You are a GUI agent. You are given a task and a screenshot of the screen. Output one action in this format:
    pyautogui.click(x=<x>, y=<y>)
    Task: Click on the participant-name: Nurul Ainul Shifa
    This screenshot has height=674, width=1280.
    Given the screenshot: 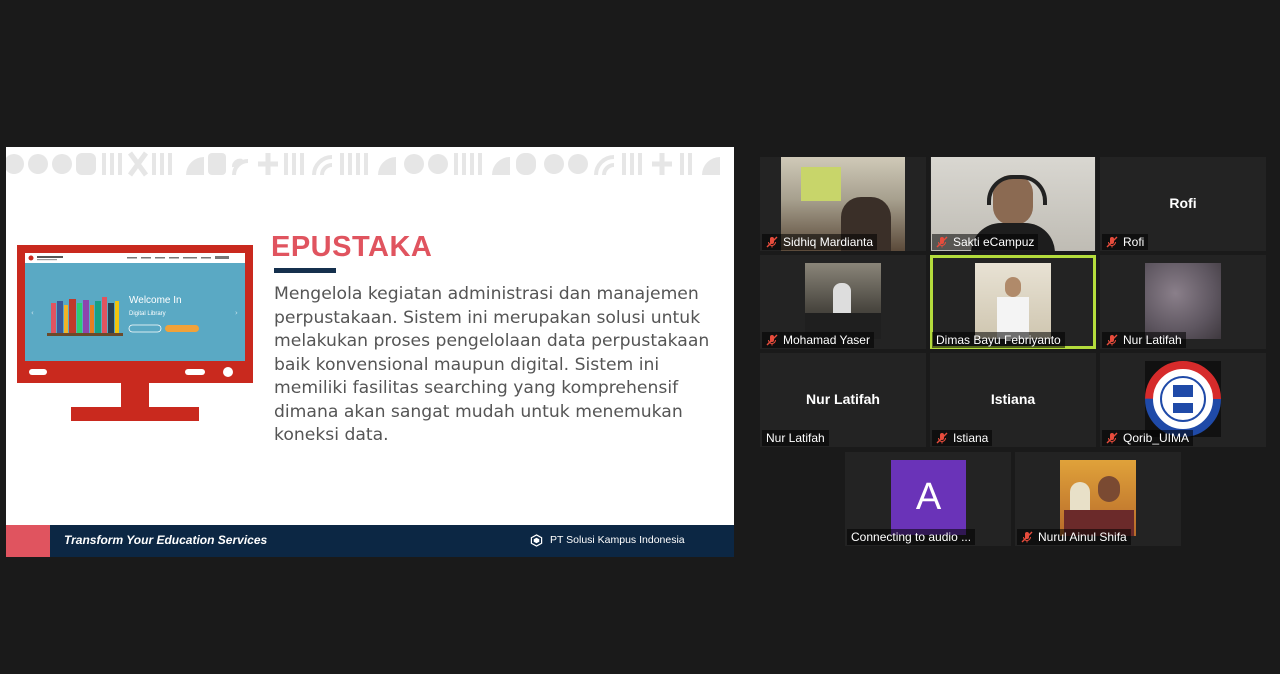 What is the action you would take?
    pyautogui.click(x=1082, y=537)
    